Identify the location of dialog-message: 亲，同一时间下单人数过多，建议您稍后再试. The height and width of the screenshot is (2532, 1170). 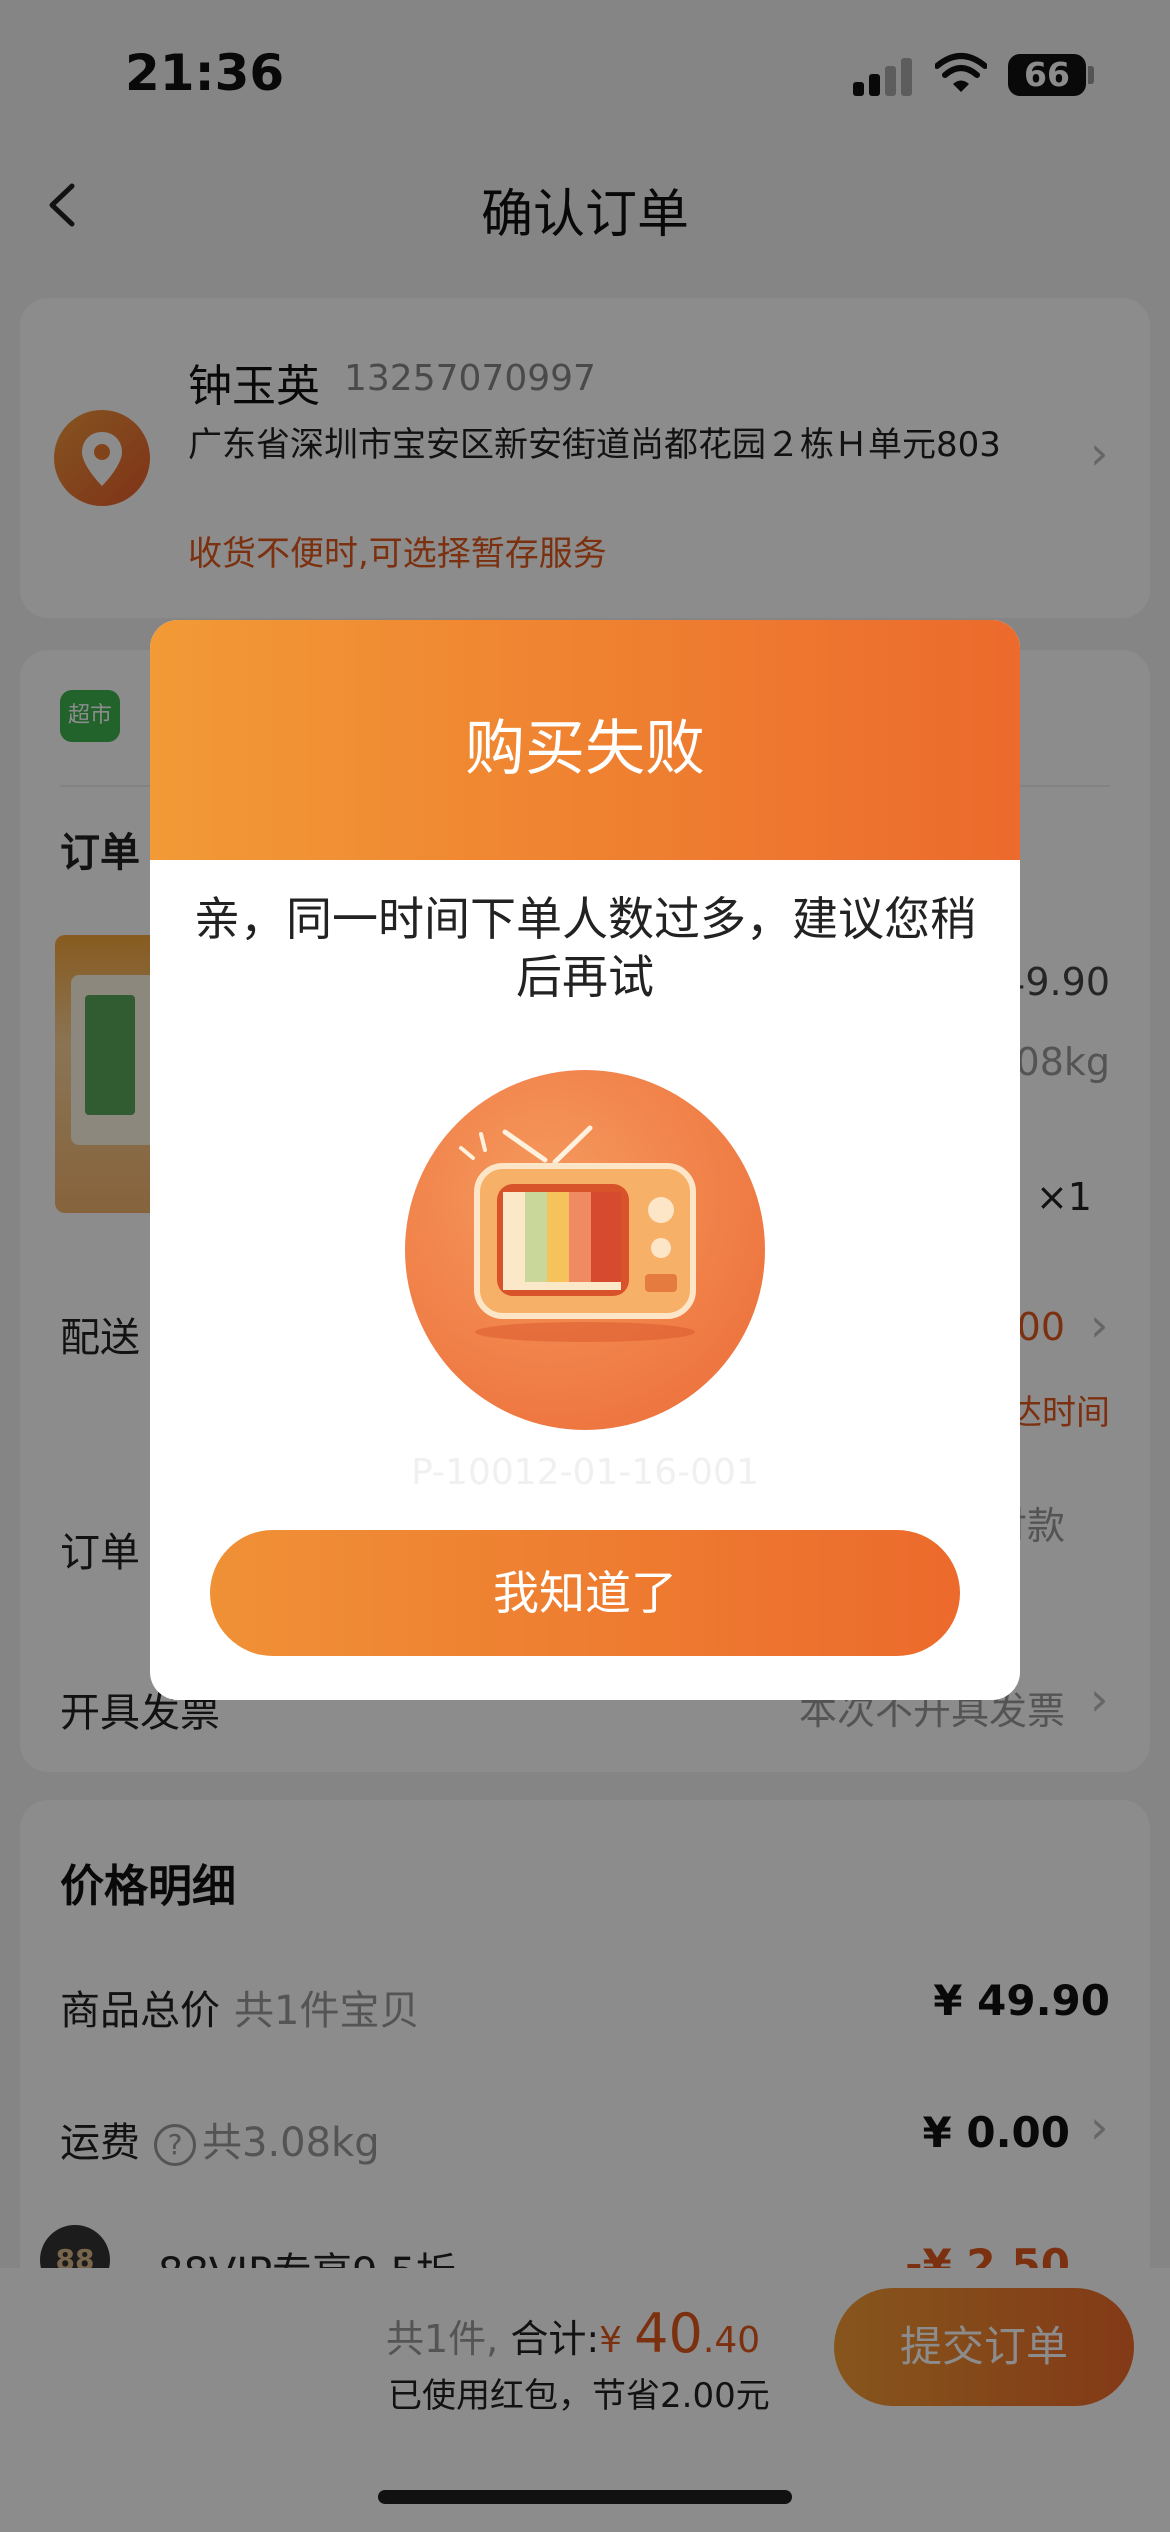
(585, 948).